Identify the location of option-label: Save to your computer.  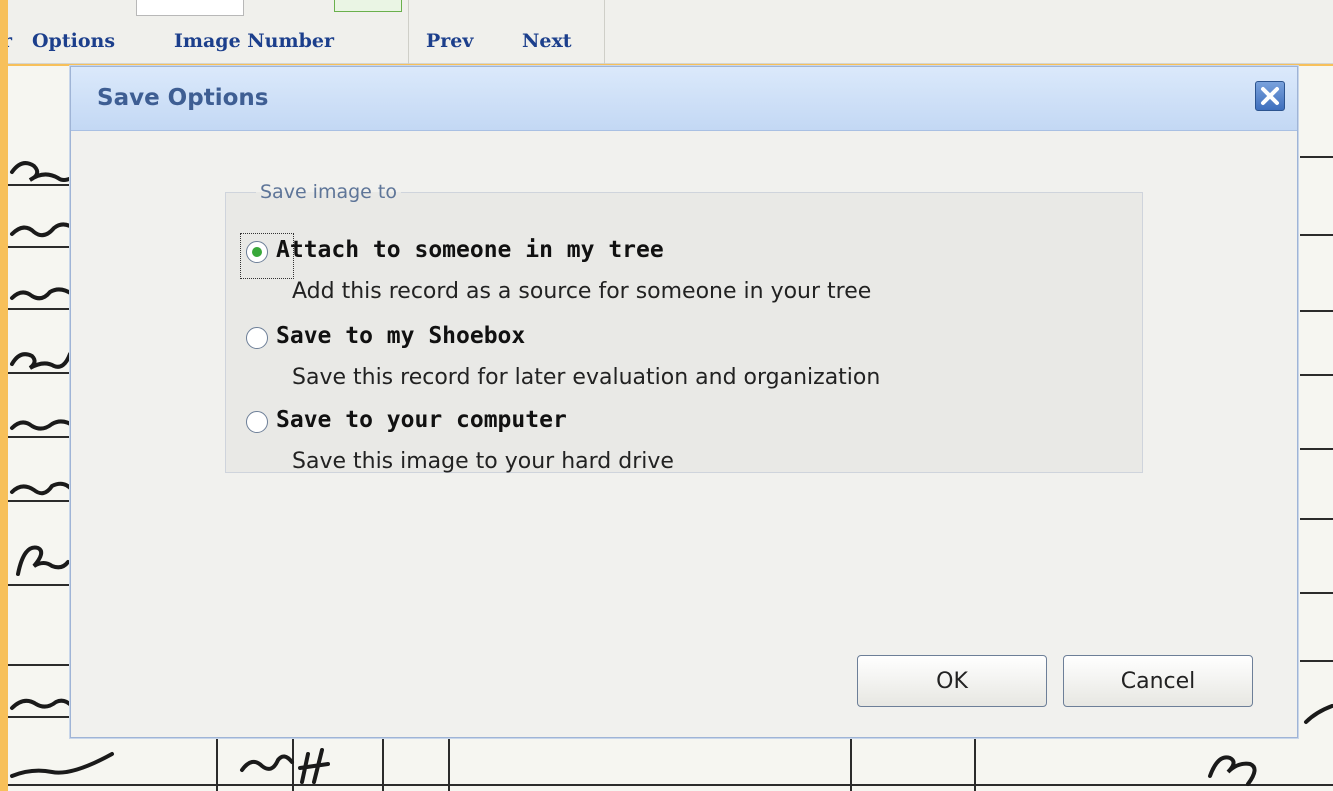
(421, 420).